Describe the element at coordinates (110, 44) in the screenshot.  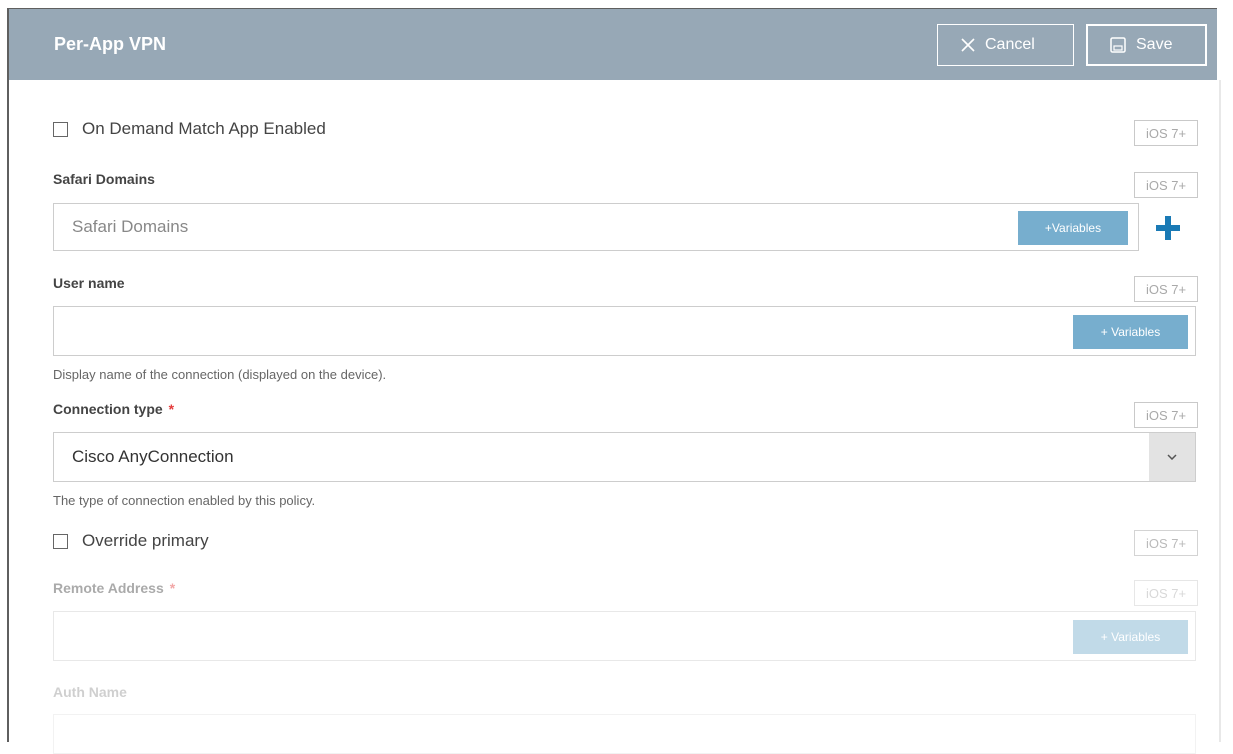
I see `dialog-title: Per-App VPN` at that location.